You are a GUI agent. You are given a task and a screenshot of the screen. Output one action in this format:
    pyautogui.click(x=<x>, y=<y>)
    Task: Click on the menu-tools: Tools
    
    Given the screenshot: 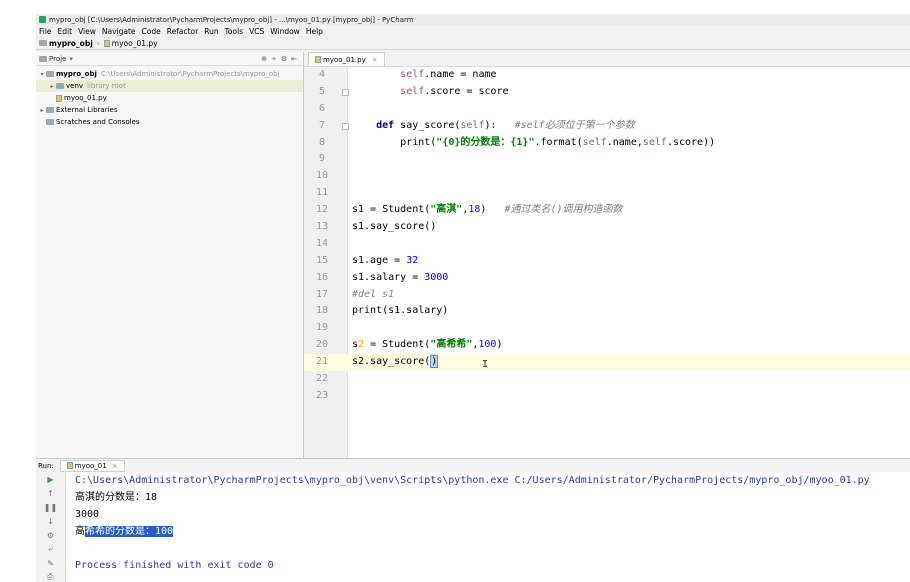 What is the action you would take?
    pyautogui.click(x=234, y=31)
    